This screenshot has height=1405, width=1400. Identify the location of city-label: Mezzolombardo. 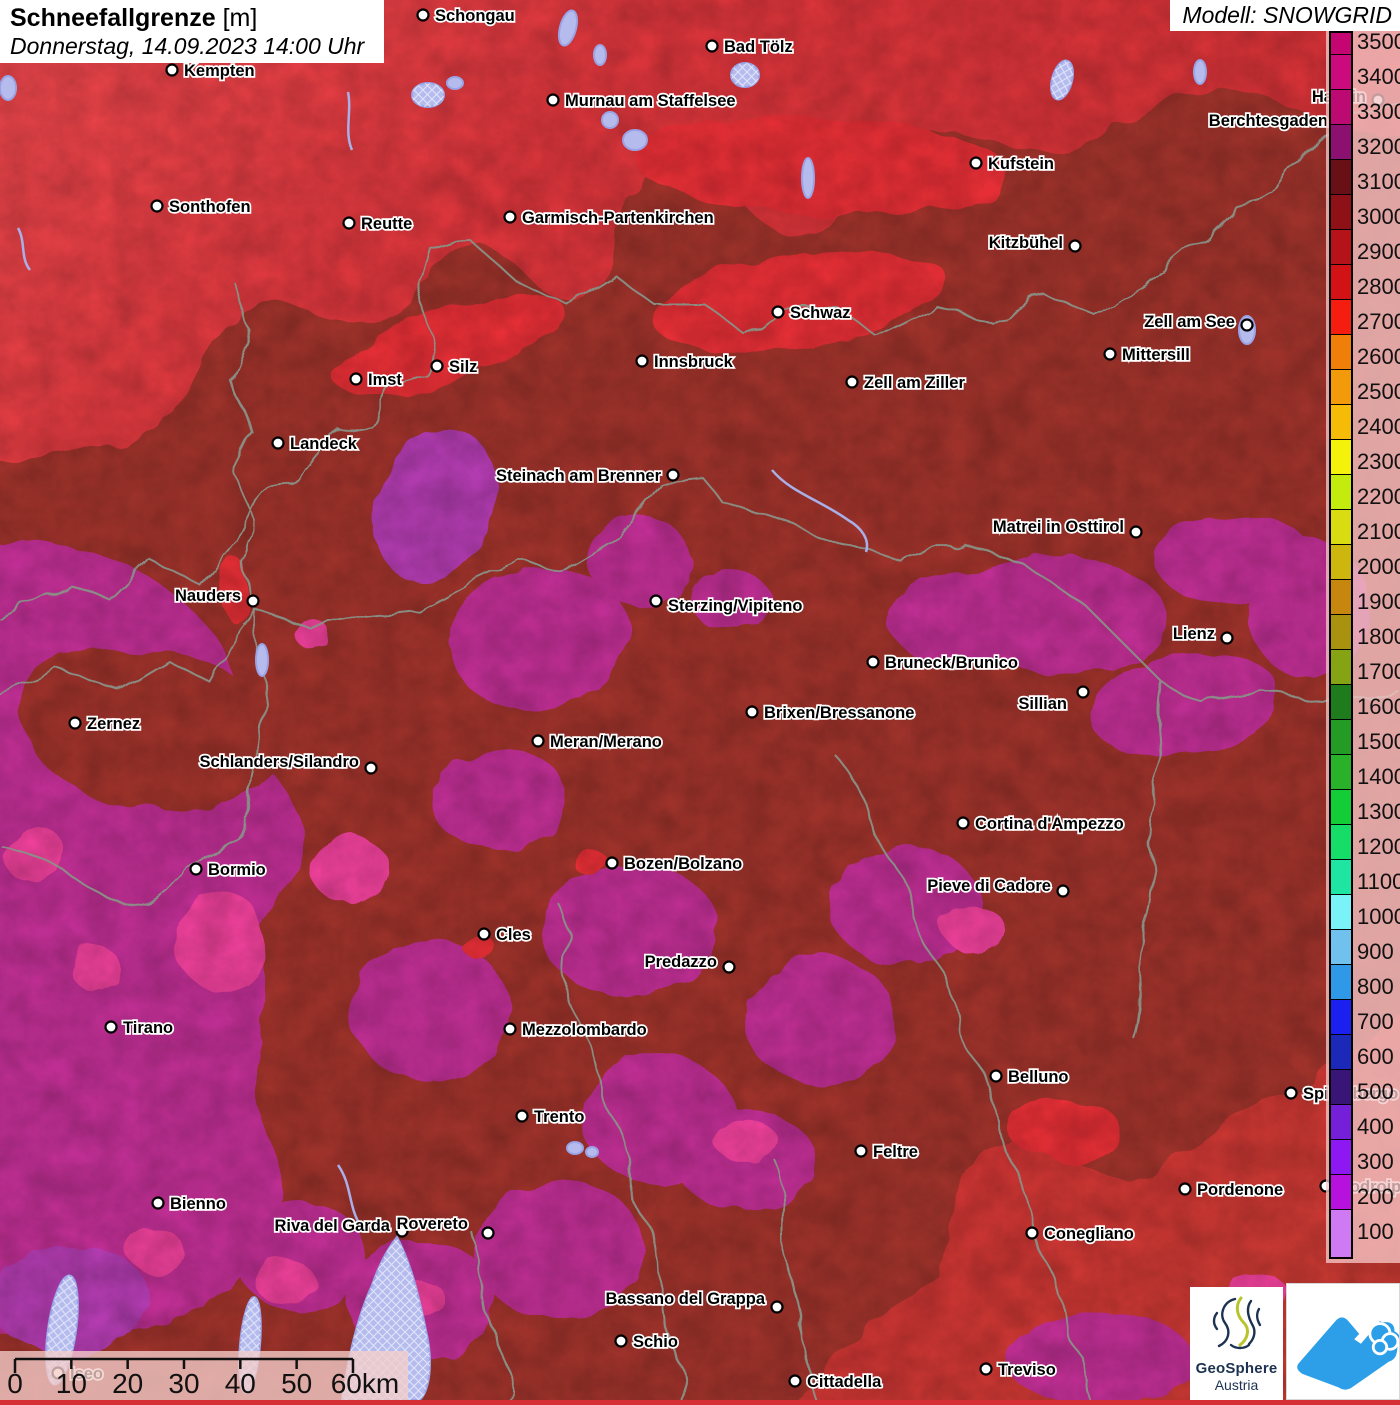
(584, 1030).